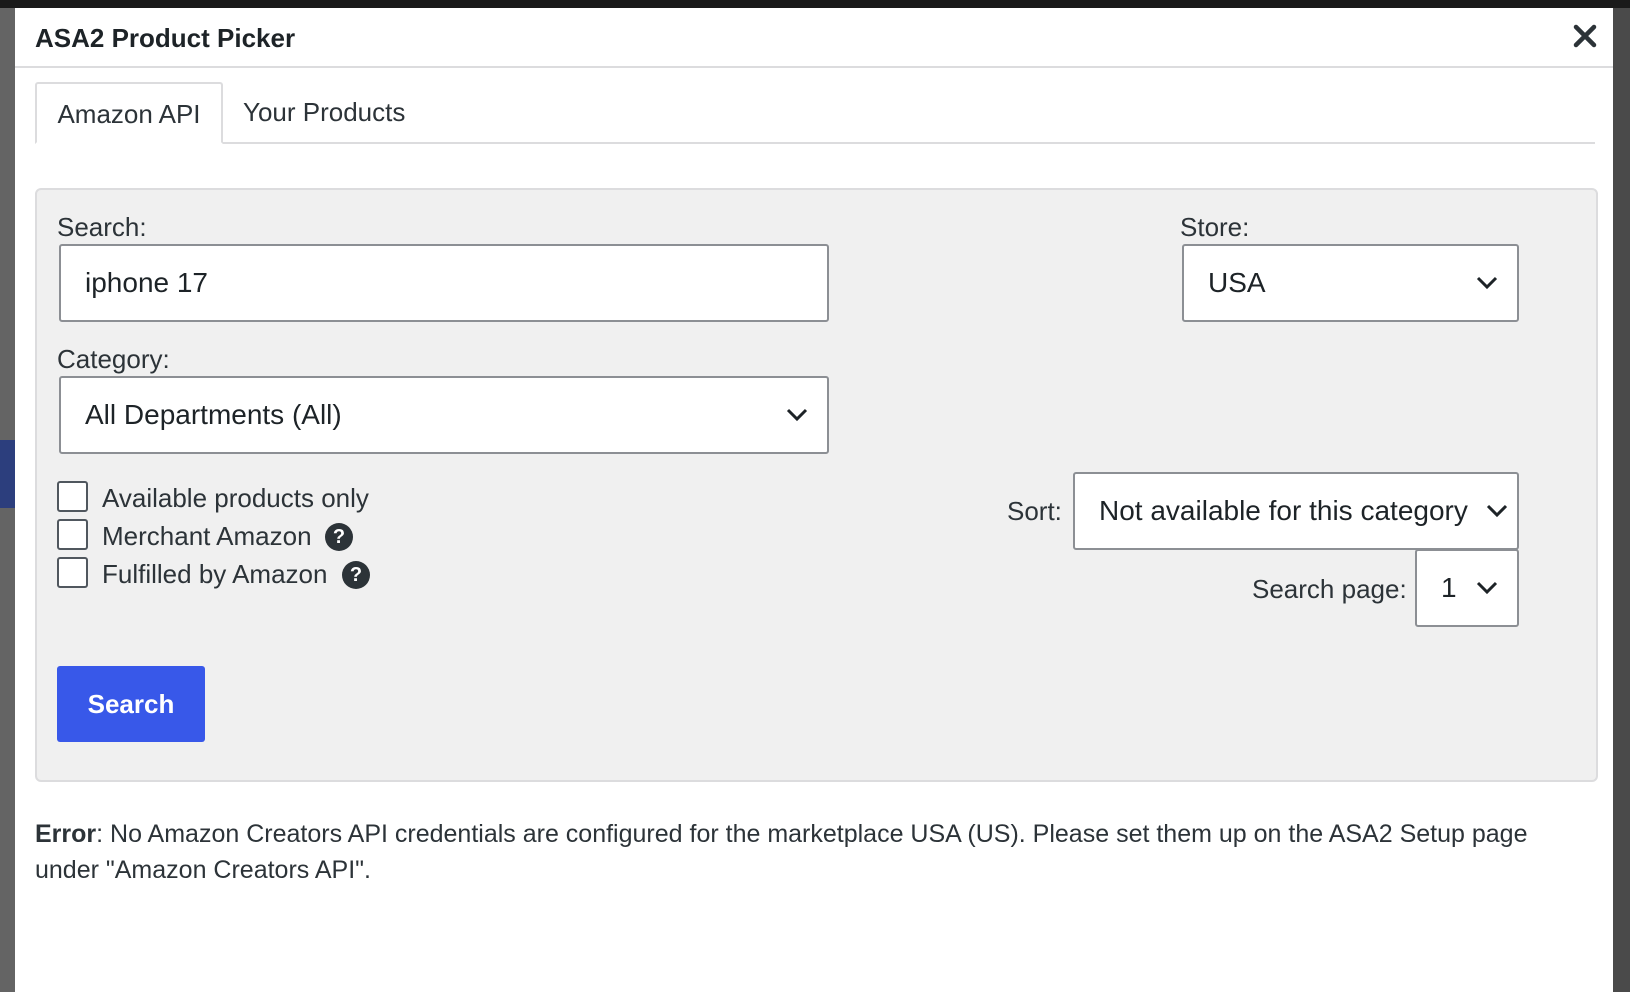 The height and width of the screenshot is (992, 1630). What do you see at coordinates (815, 4) in the screenshot?
I see `backdrop-top` at bounding box center [815, 4].